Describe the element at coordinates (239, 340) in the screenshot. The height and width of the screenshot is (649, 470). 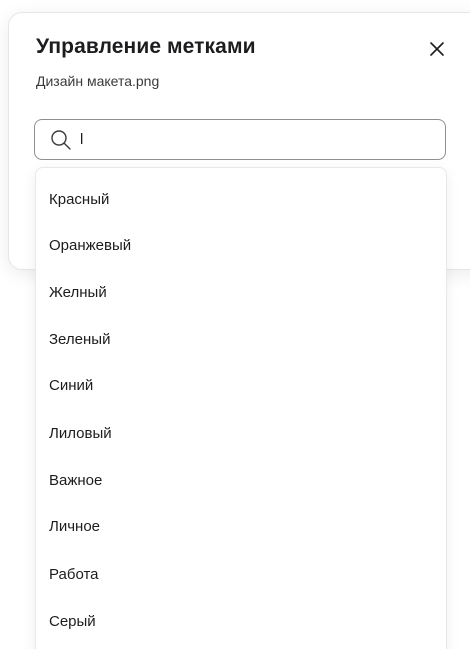
I see `option-green: Зеленый` at that location.